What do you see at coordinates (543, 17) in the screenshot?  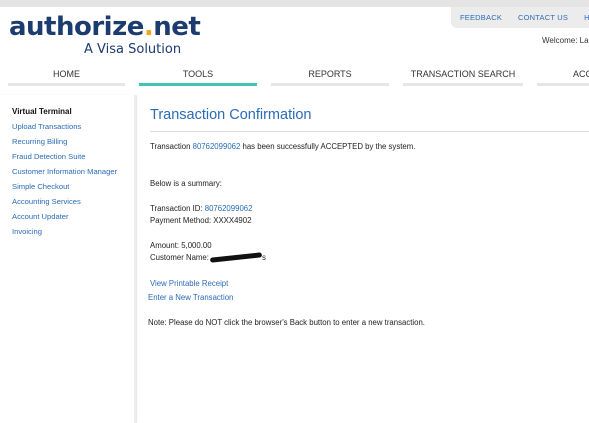 I see `contact-us-link: CONTACT US` at bounding box center [543, 17].